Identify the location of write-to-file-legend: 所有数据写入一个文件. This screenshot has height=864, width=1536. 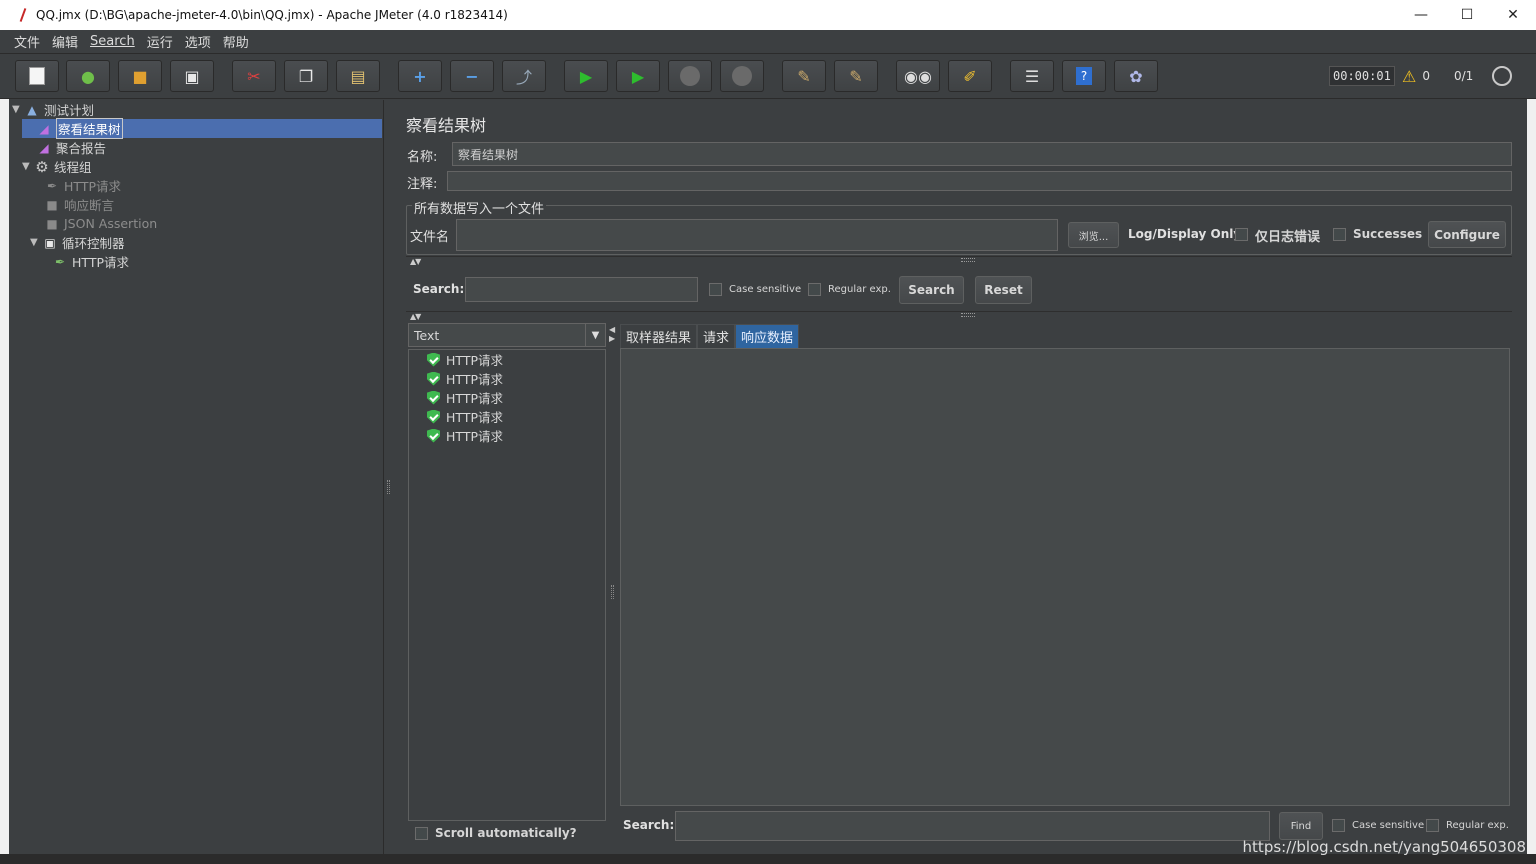
(479, 207).